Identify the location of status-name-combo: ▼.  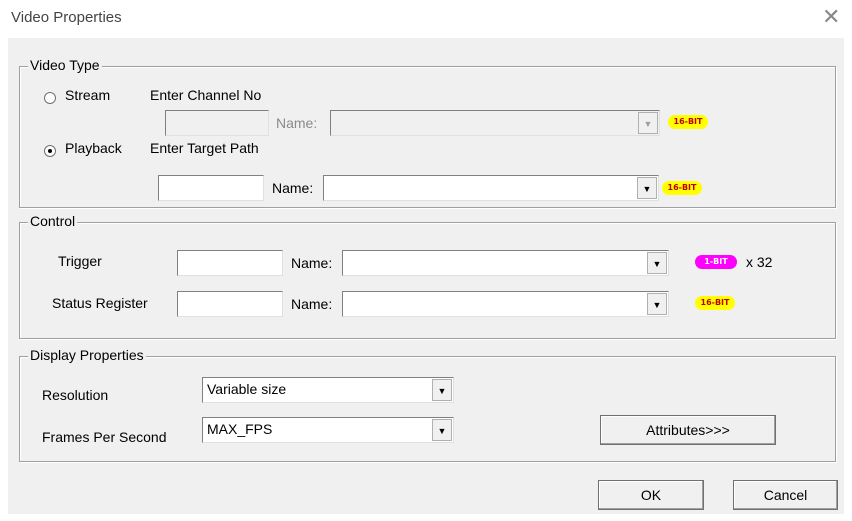
(505, 304).